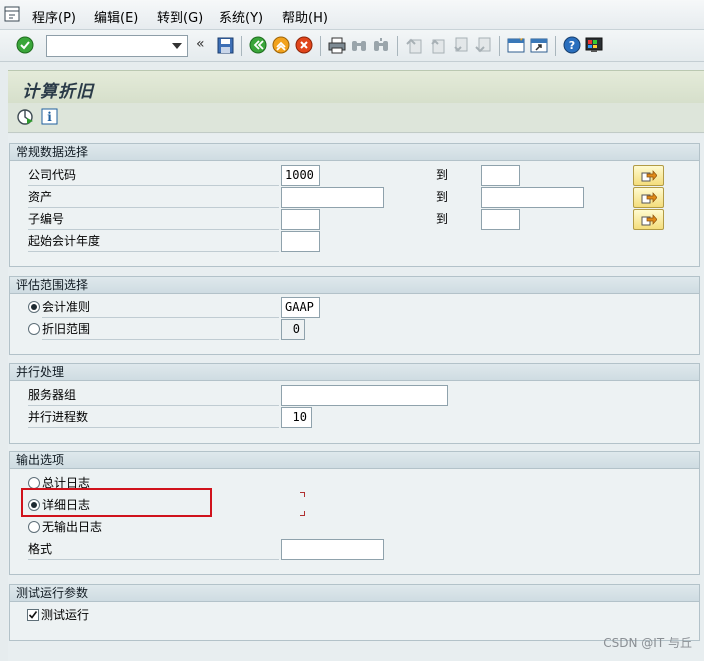 The image size is (704, 661). I want to click on asset-label: 资产, so click(153, 197).